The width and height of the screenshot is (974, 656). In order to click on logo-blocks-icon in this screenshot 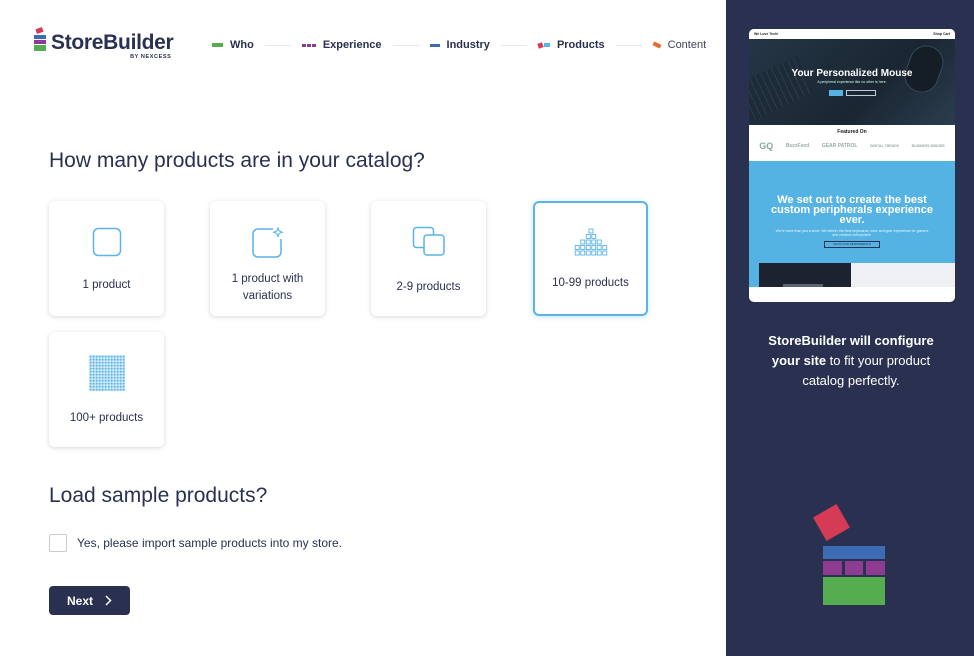, I will do `click(41, 39)`.